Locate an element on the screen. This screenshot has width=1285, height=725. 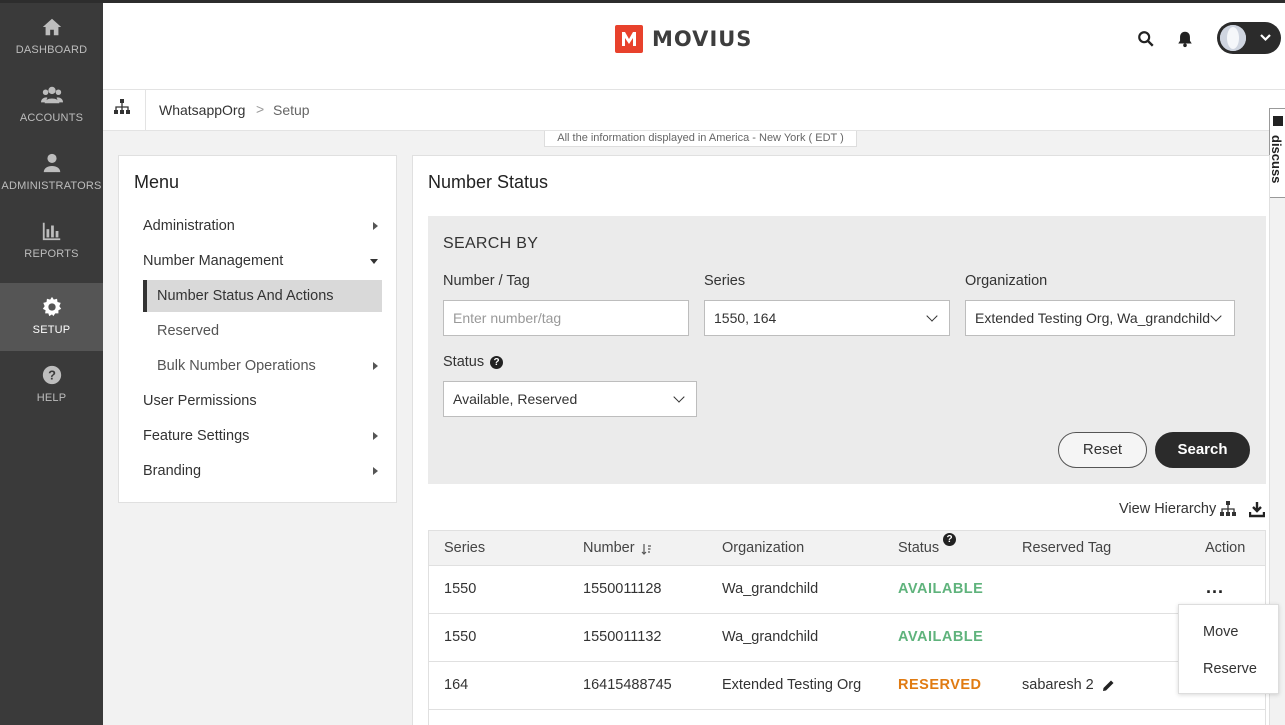
search-heading: SEARCH BY is located at coordinates (491, 243).